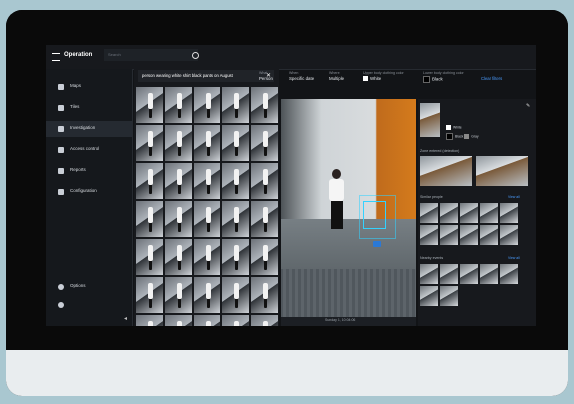  What do you see at coordinates (61, 171) in the screenshot?
I see `reports-icon` at bounding box center [61, 171].